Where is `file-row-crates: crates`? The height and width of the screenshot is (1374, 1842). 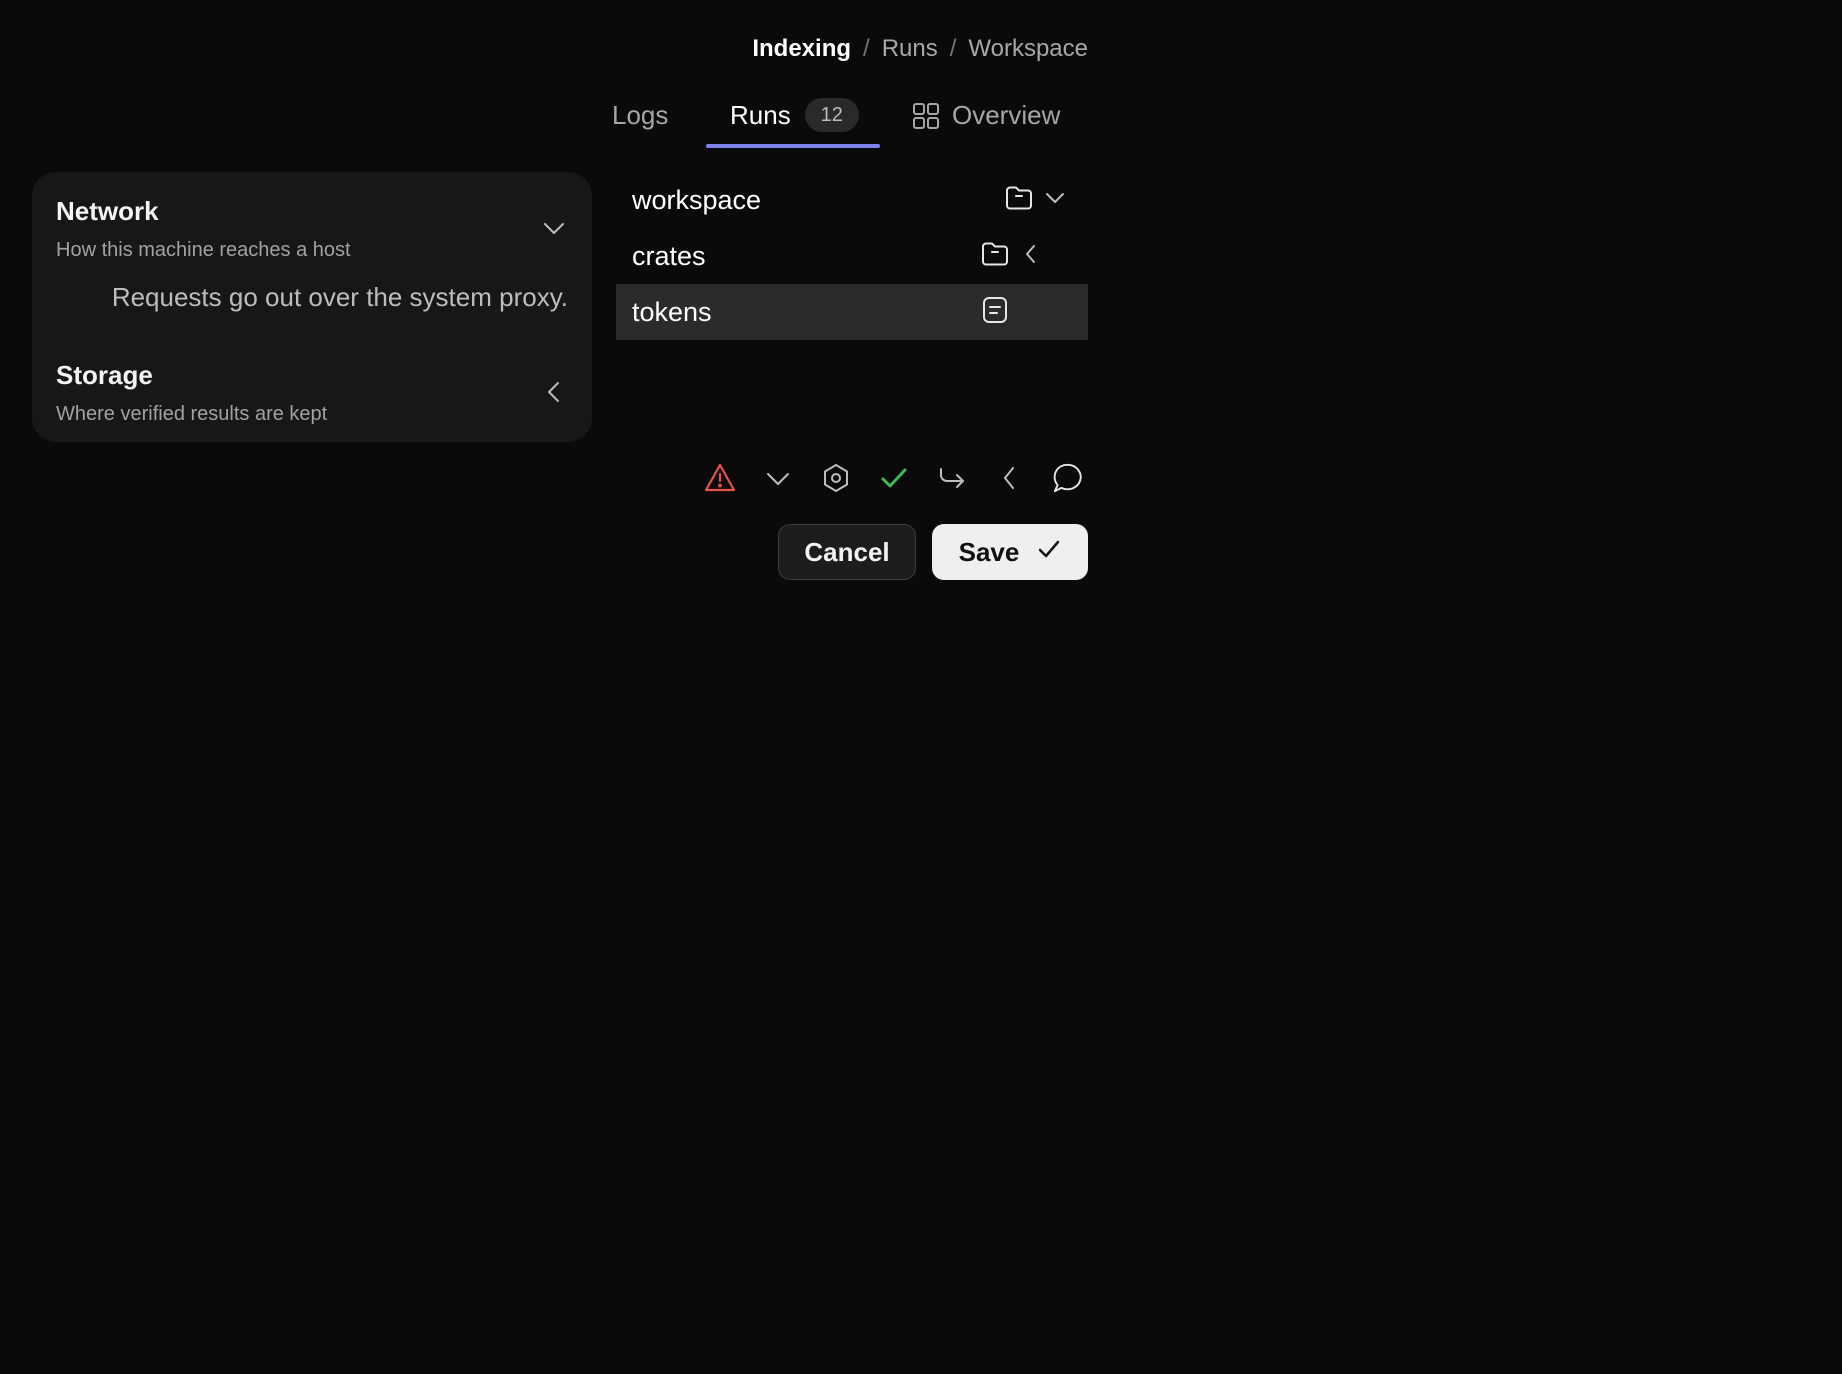 file-row-crates: crates is located at coordinates (852, 256).